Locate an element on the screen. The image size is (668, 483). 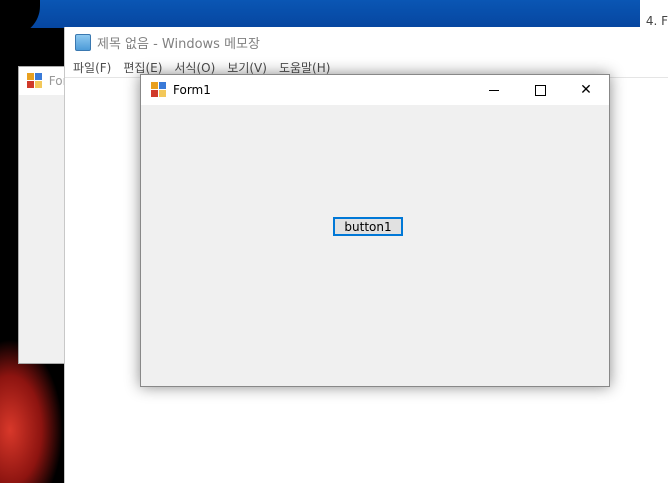
minimize-button is located at coordinates (494, 90).